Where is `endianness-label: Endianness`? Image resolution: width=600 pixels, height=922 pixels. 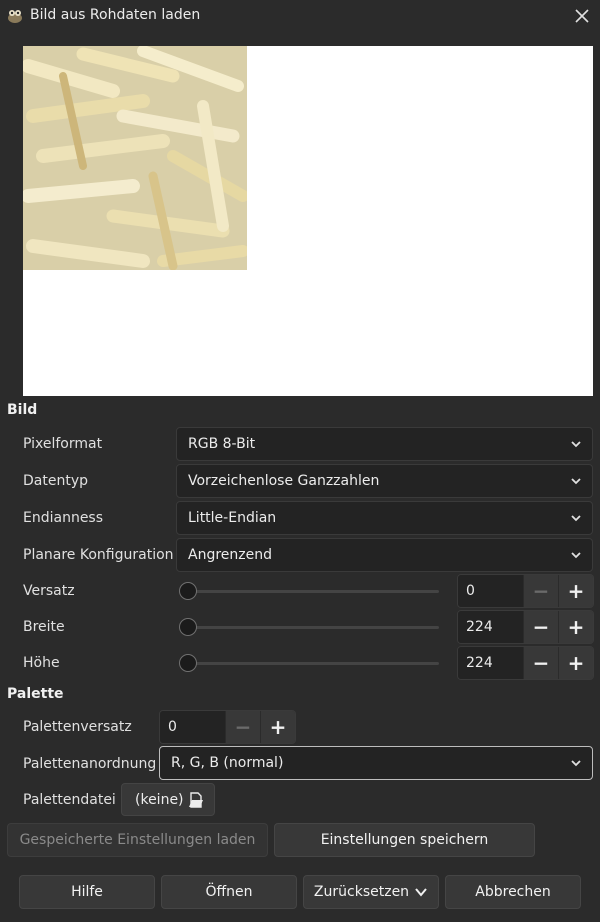 endianness-label: Endianness is located at coordinates (63, 518).